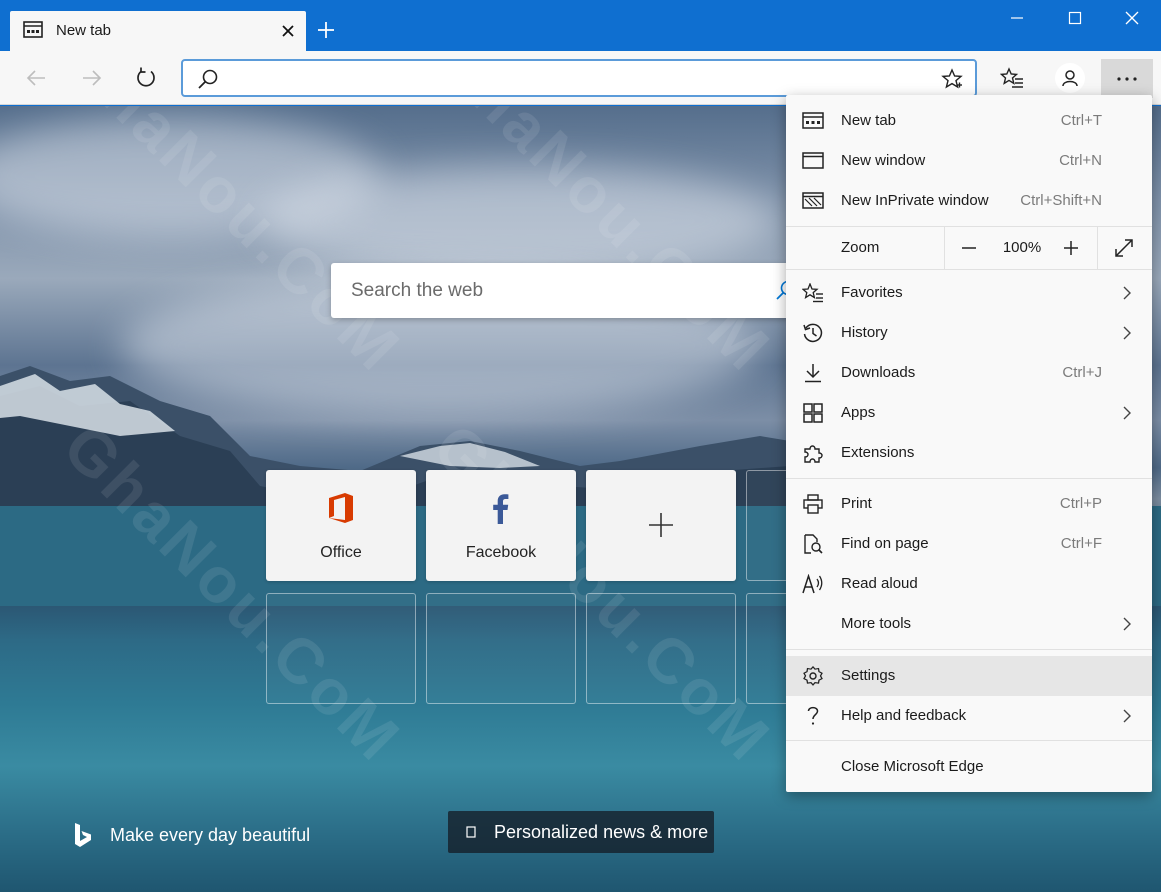  I want to click on tab-title: New tab, so click(84, 30).